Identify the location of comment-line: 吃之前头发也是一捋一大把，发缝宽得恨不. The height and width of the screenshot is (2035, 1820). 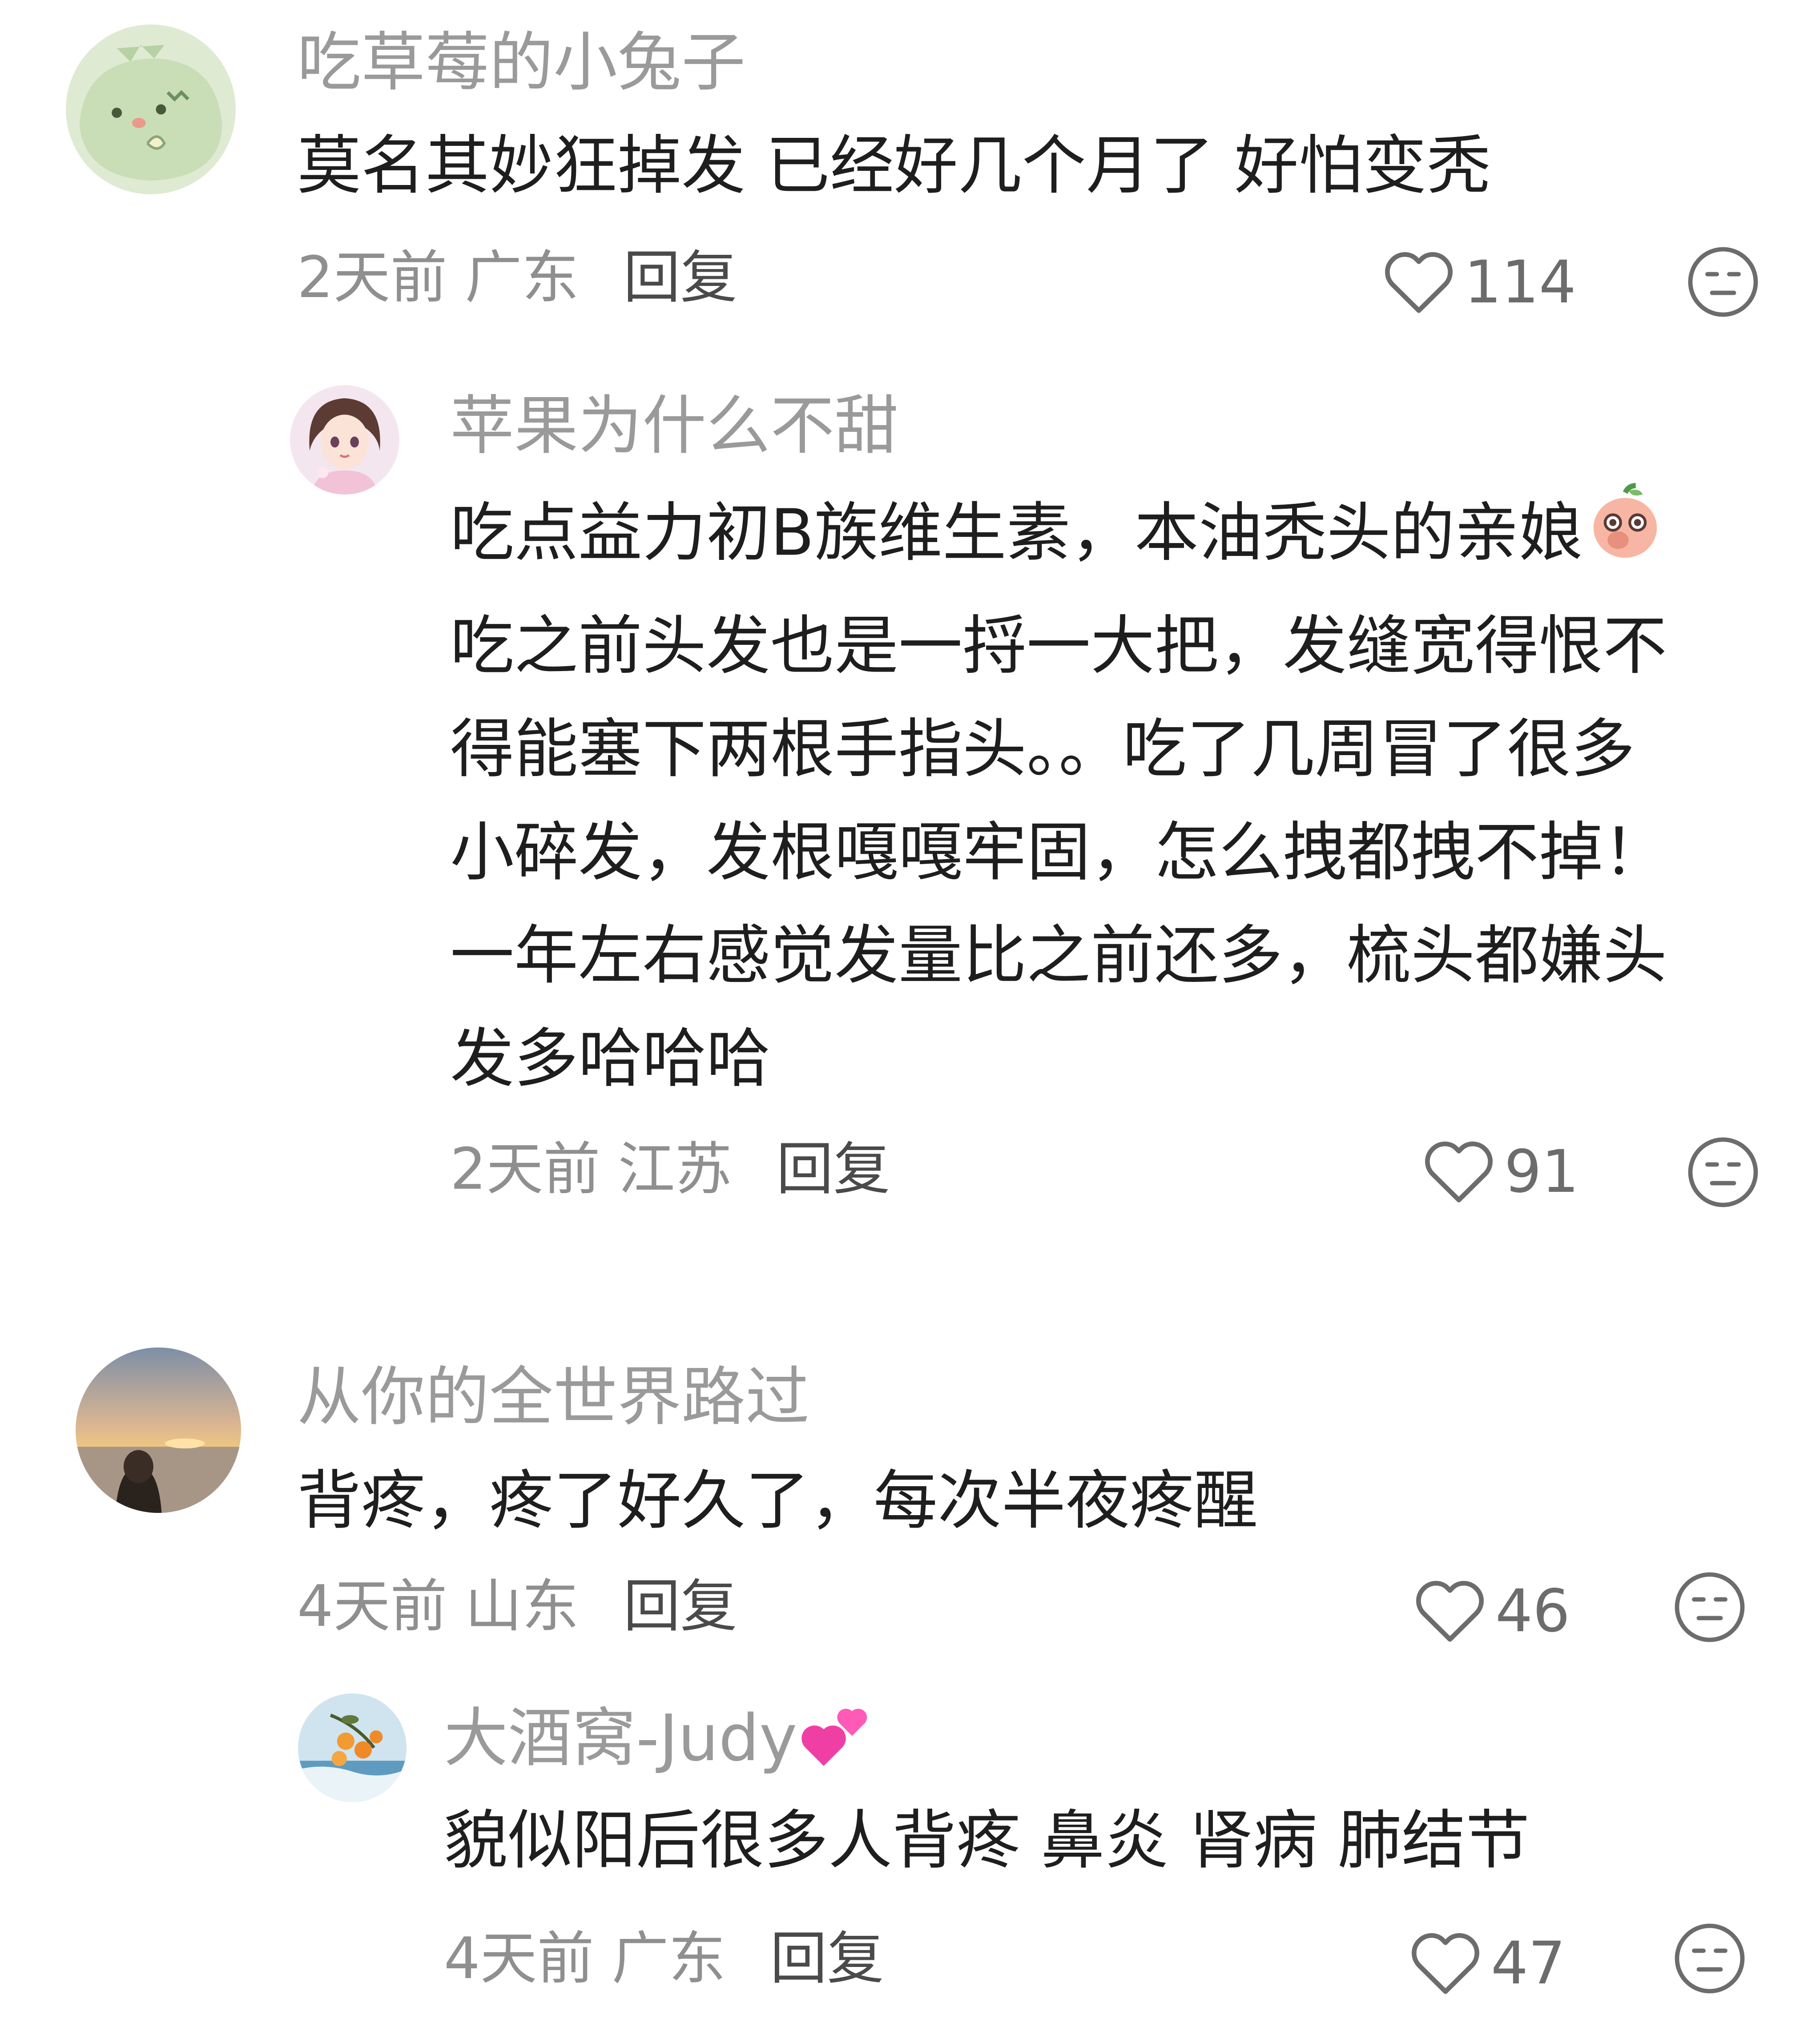
(1058, 645).